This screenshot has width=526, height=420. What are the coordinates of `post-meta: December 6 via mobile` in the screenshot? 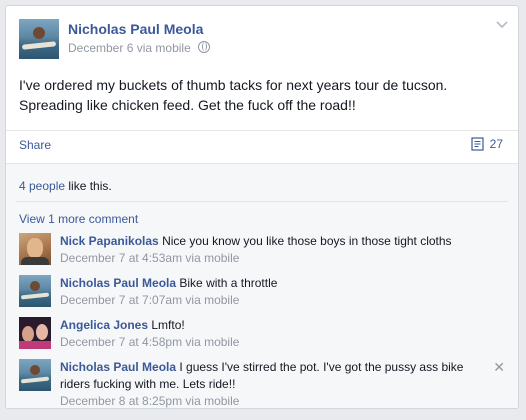 It's located at (139, 48).